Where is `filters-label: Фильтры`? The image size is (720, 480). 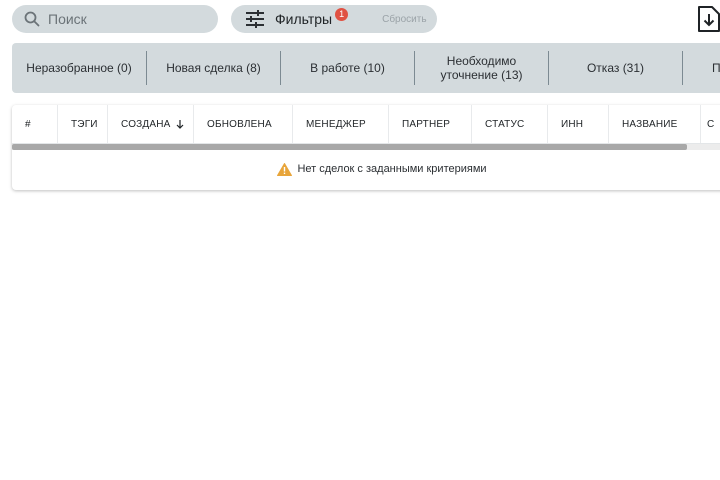 filters-label: Фильтры is located at coordinates (304, 19).